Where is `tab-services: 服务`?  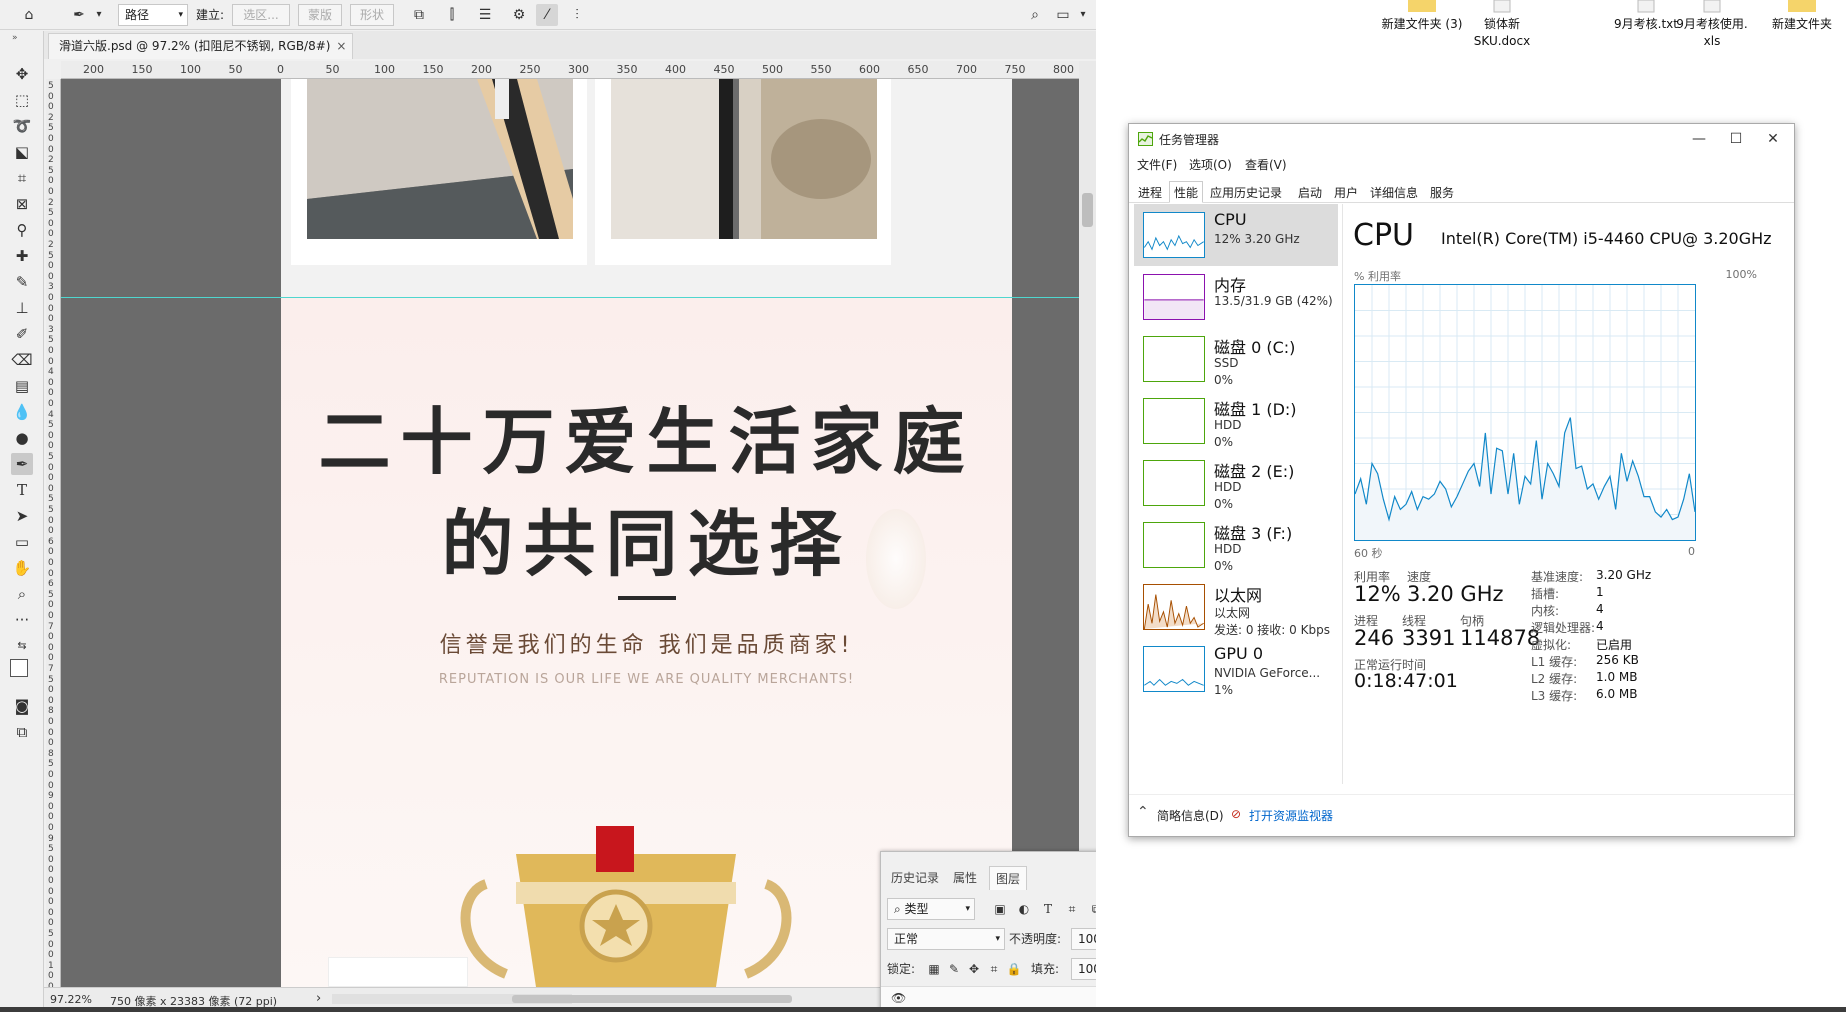
tab-services: 服务 is located at coordinates (1442, 192).